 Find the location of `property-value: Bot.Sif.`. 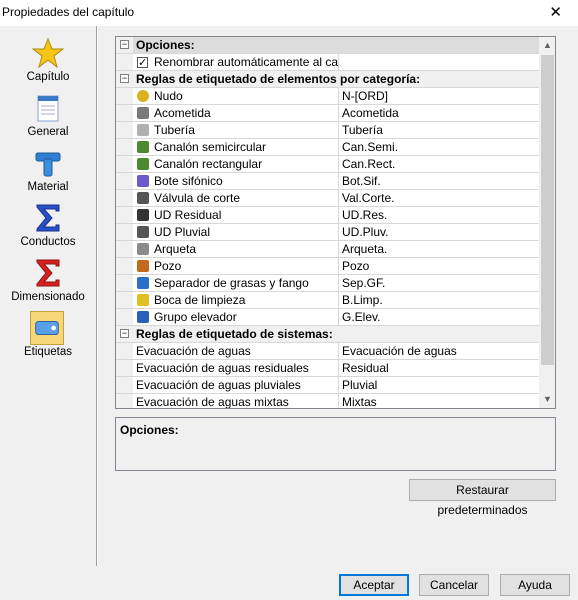

property-value: Bot.Sif. is located at coordinates (439, 181).